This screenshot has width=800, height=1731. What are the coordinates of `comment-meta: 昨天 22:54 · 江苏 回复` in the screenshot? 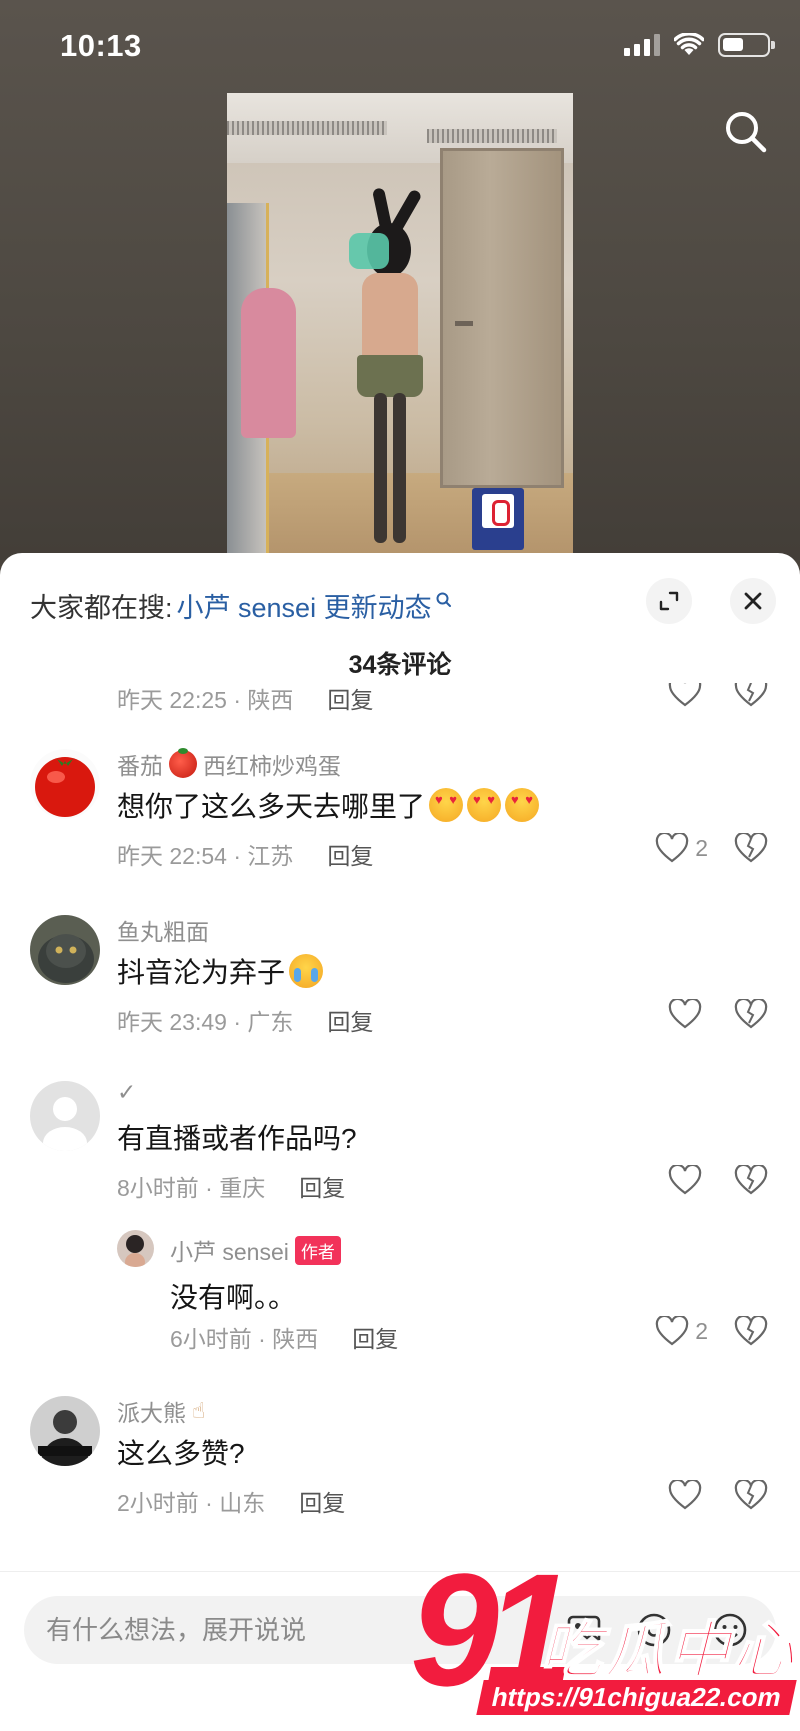 It's located at (245, 854).